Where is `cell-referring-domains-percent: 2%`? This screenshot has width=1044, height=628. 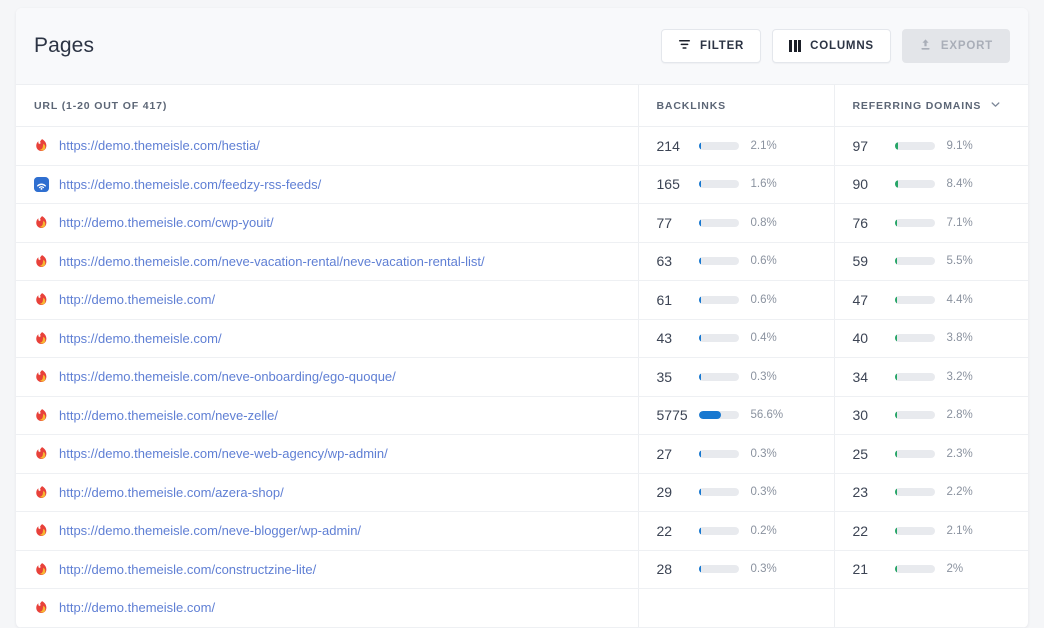
cell-referring-domains-percent: 2% is located at coordinates (955, 569).